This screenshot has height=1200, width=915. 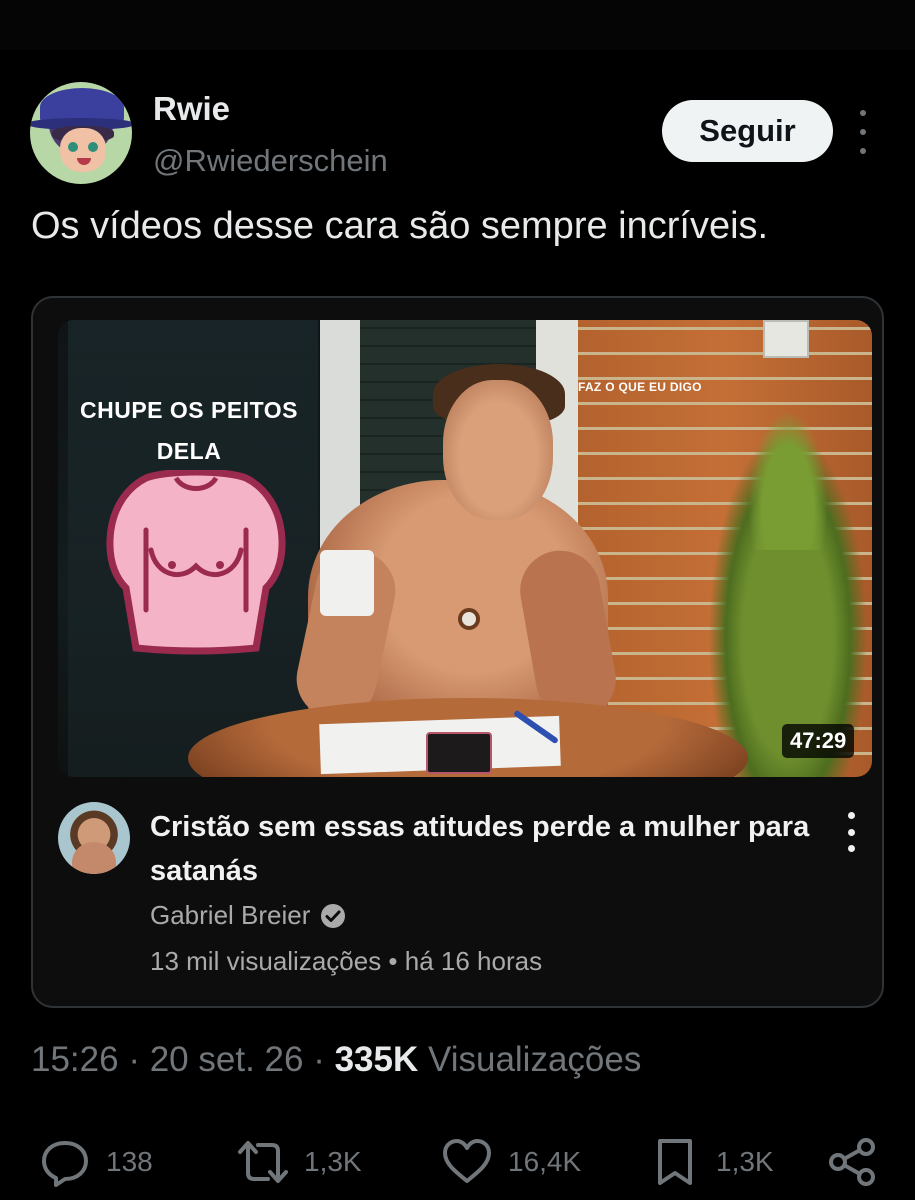 I want to click on heart-icon, so click(x=467, y=1161).